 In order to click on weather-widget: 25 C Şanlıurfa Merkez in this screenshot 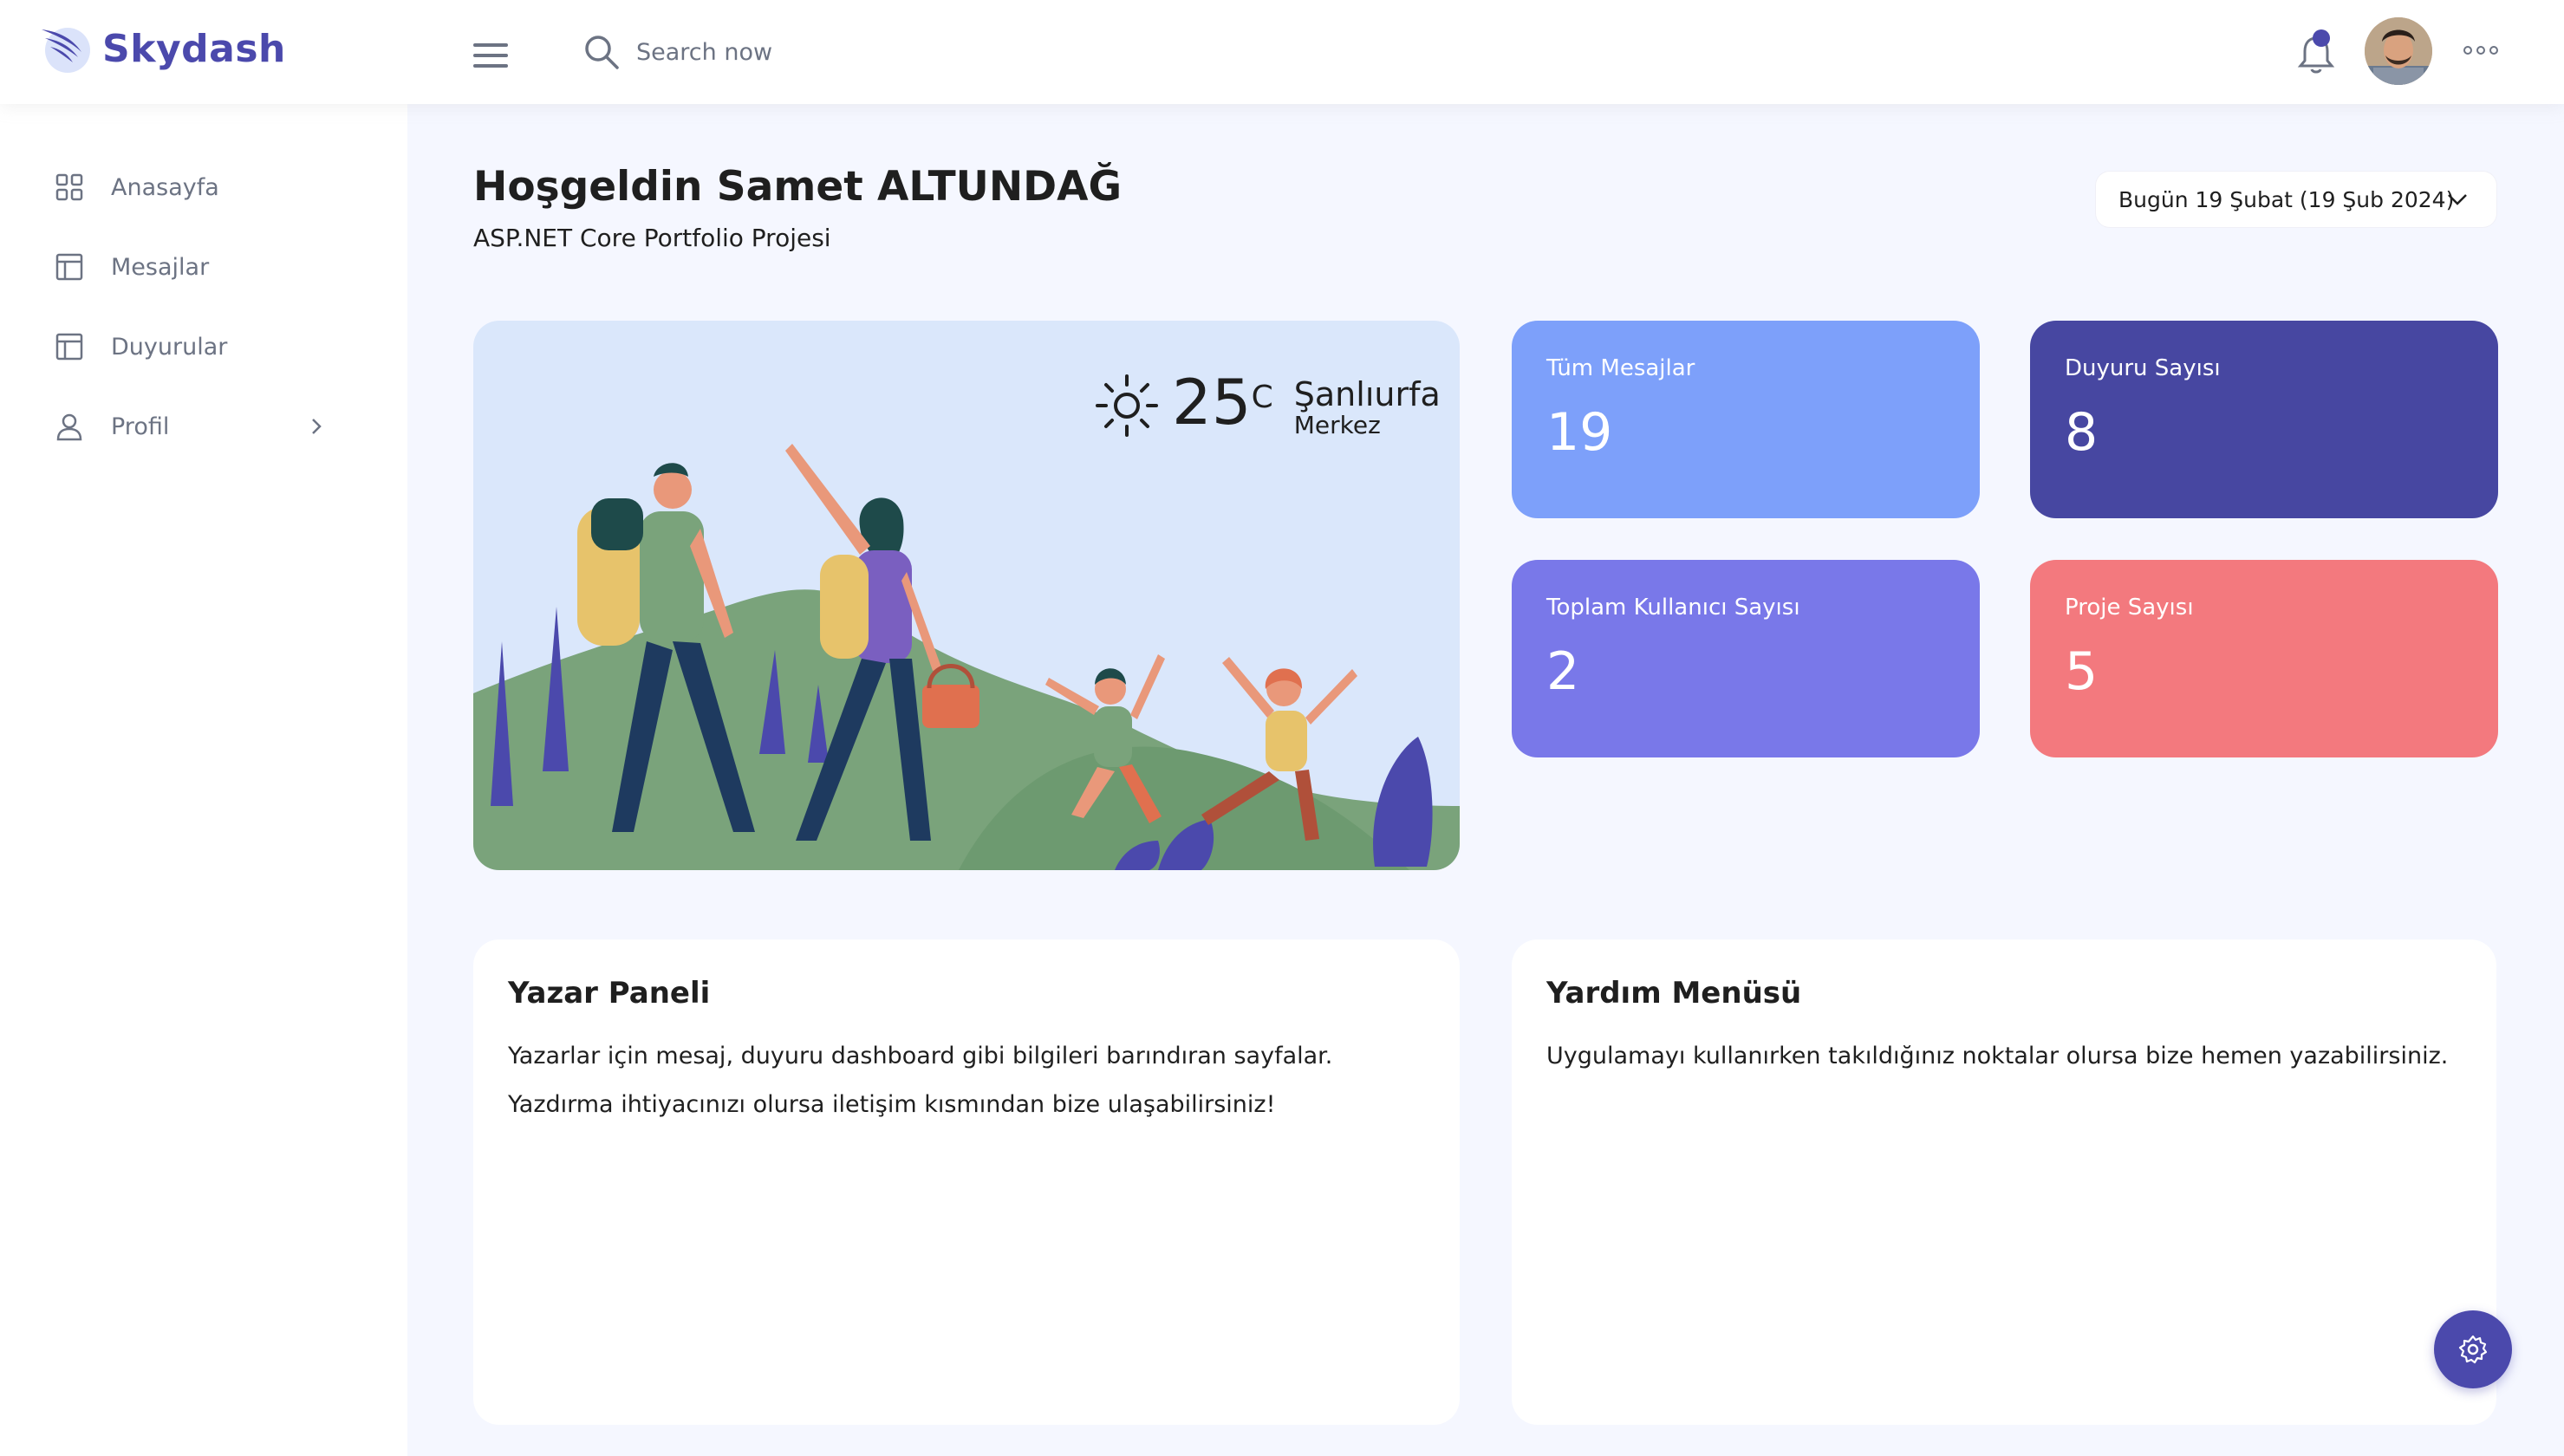, I will do `click(1267, 403)`.